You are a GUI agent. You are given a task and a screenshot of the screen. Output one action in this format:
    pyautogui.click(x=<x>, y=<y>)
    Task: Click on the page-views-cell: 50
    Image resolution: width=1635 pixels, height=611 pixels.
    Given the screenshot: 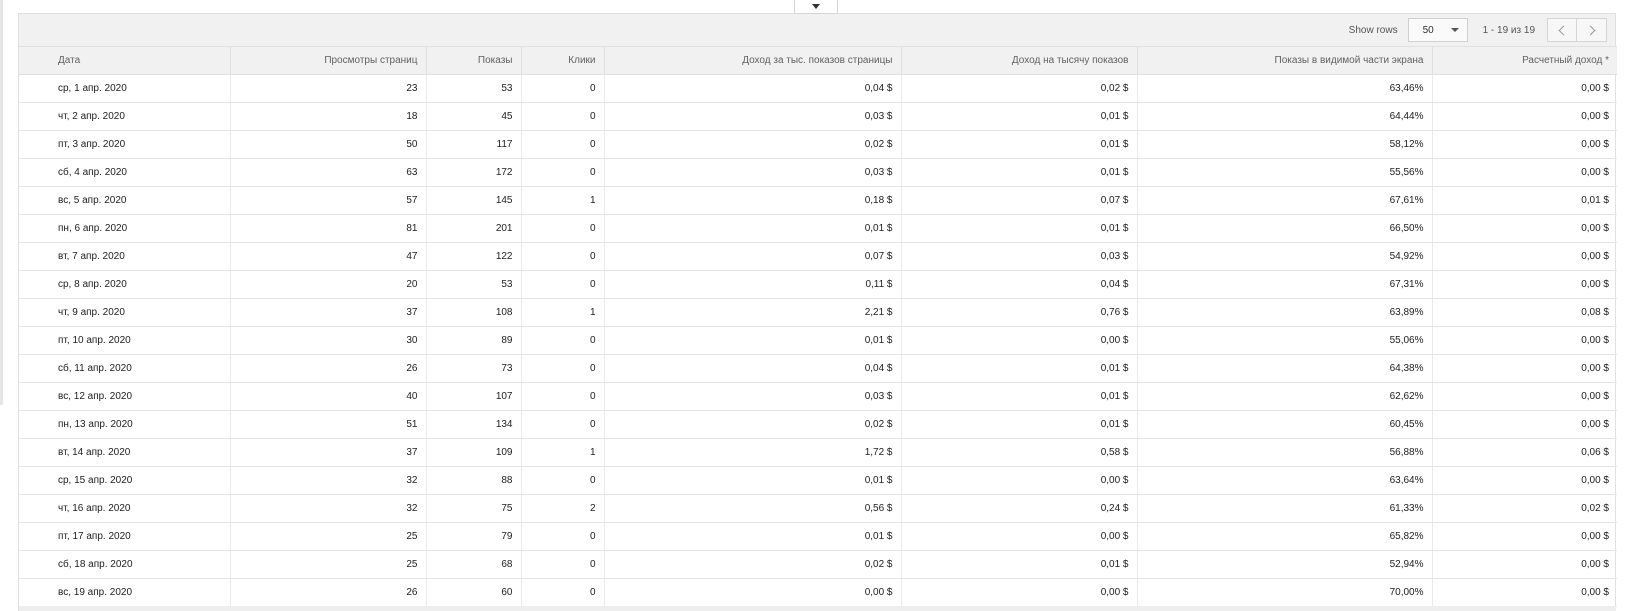 What is the action you would take?
    pyautogui.click(x=328, y=144)
    